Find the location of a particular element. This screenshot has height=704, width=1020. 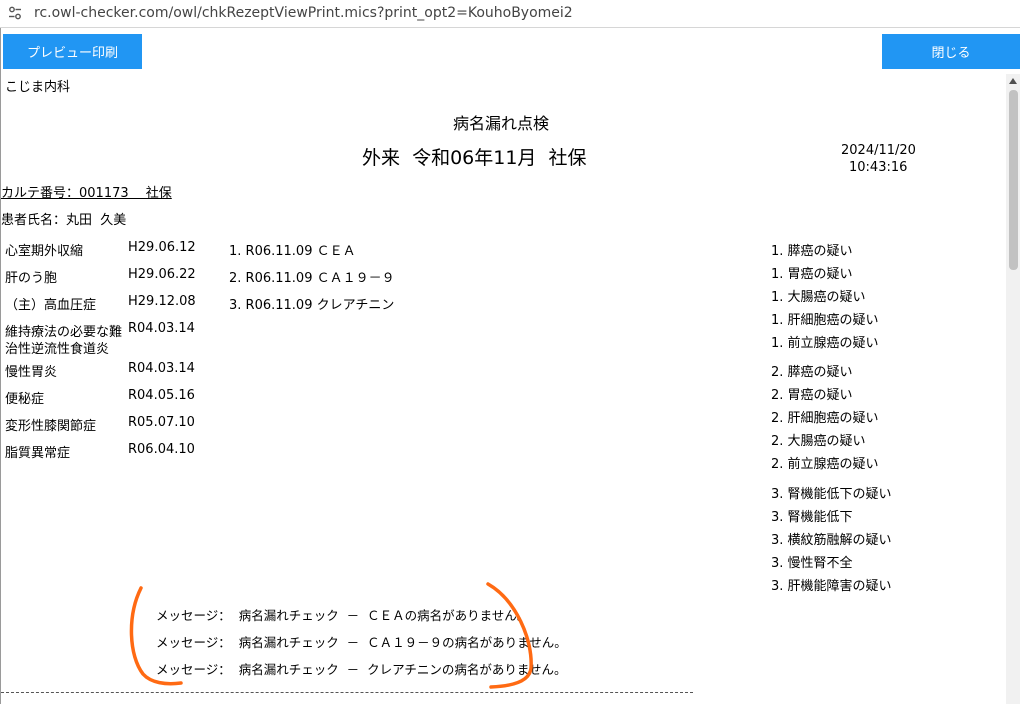

scroll-up-arrow-icon is located at coordinates (1013, 81).